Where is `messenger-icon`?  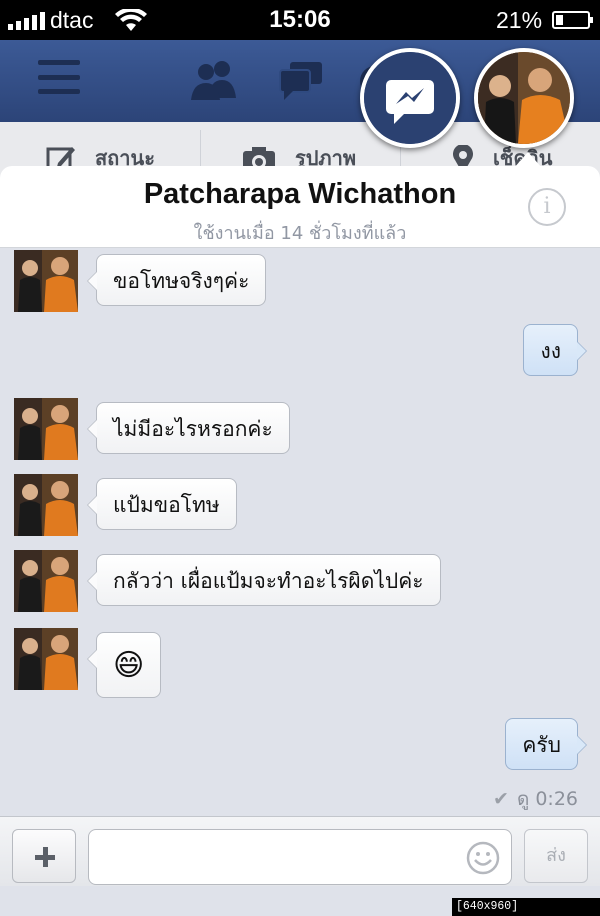 messenger-icon is located at coordinates (410, 98).